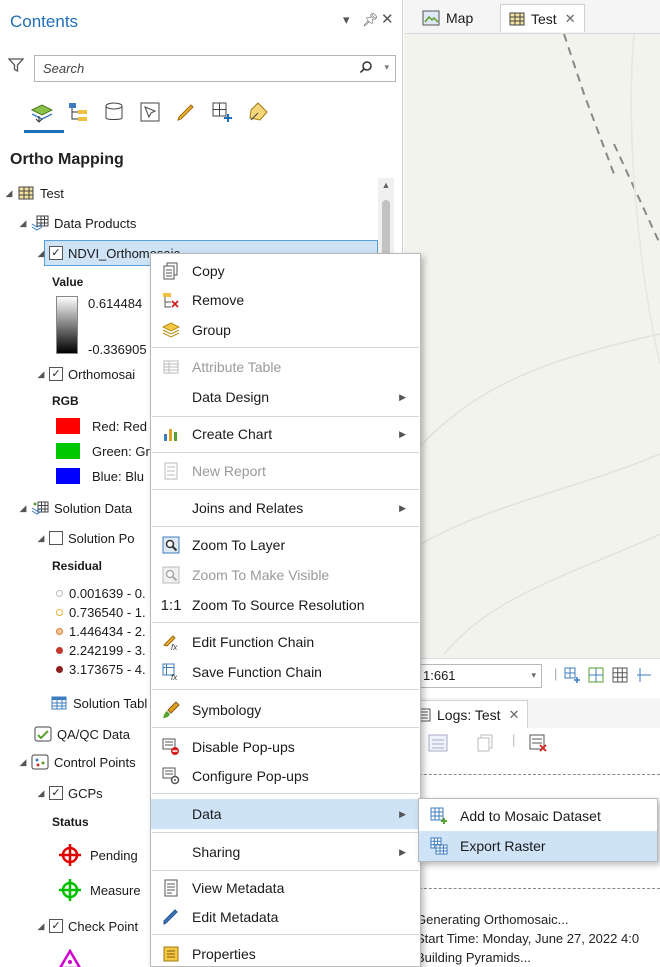  Describe the element at coordinates (468, 714) in the screenshot. I see `tab-logs-test: Logs: Test ✕` at that location.